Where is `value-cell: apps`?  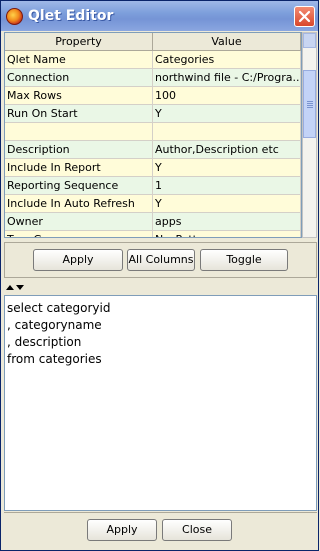 value-cell: apps is located at coordinates (227, 221).